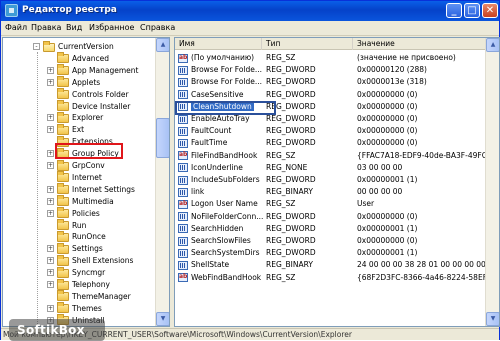 The height and width of the screenshot is (341, 500). What do you see at coordinates (78, 213) in the screenshot?
I see `tree-item: Policies` at bounding box center [78, 213].